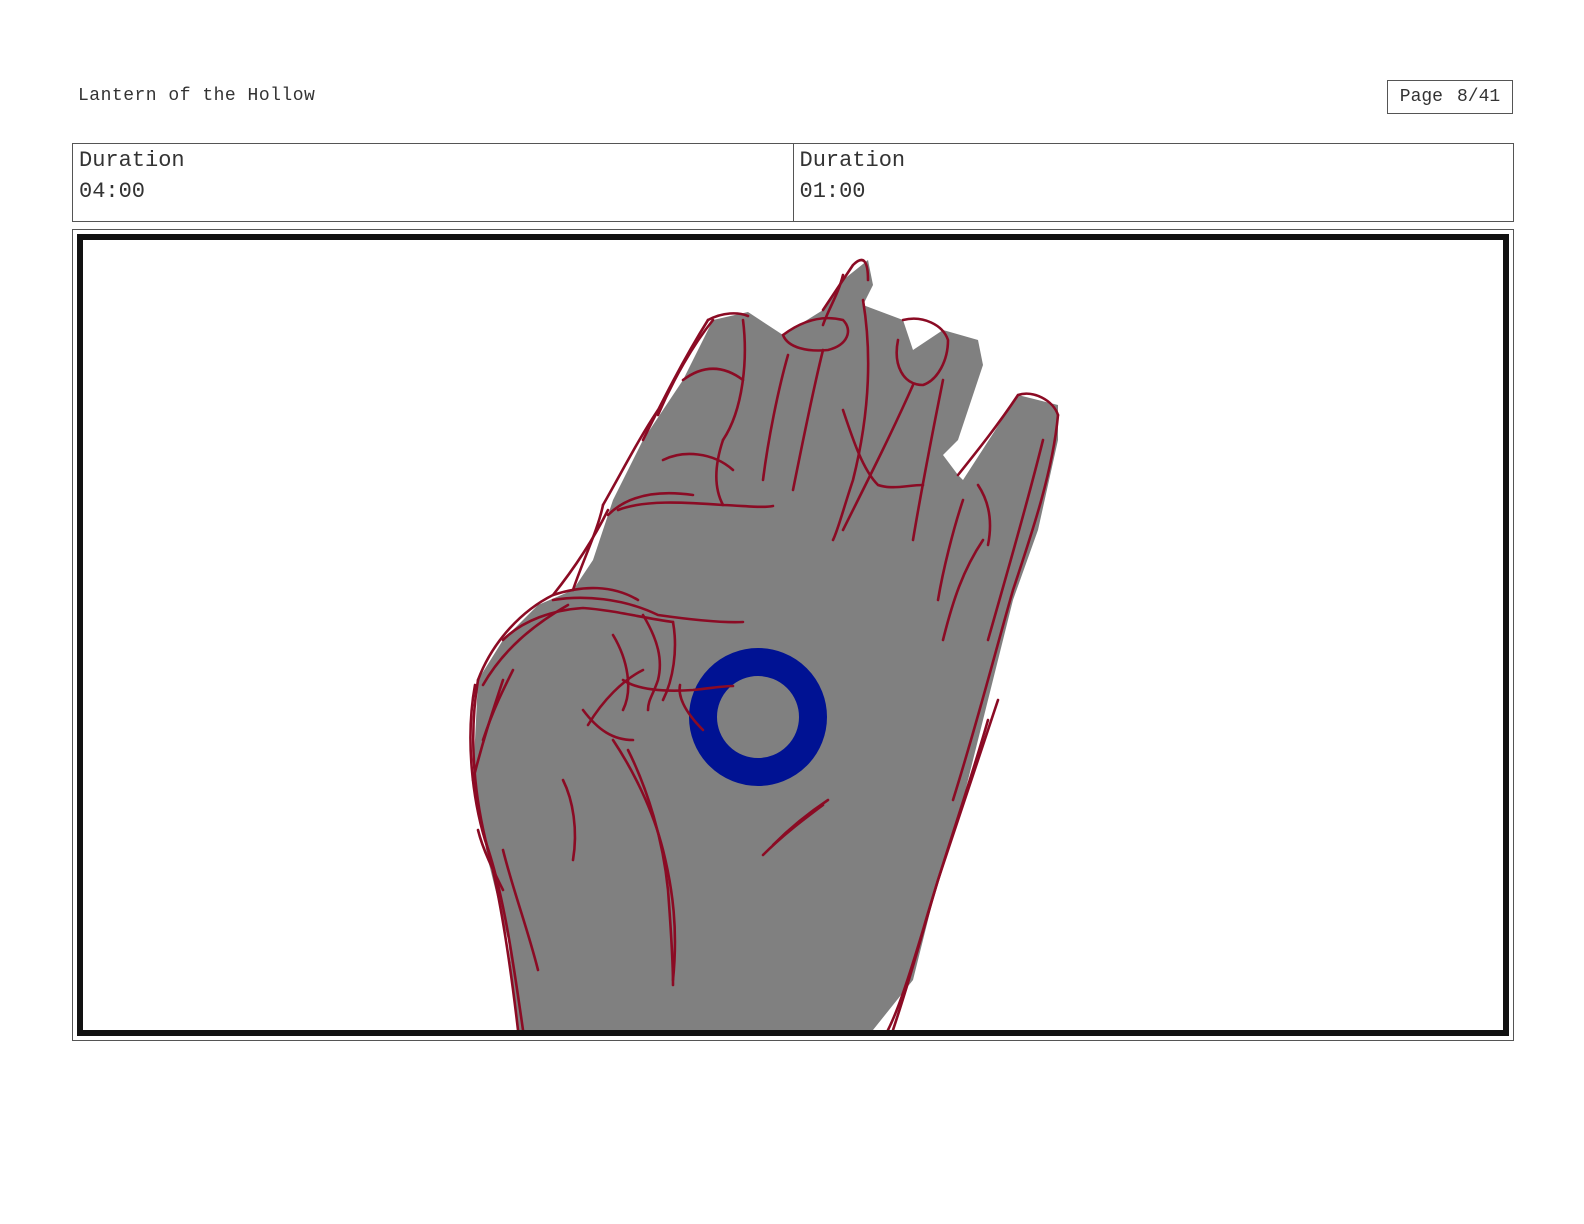 The height and width of the screenshot is (1224, 1584). What do you see at coordinates (1479, 97) in the screenshot?
I see `page-number: 8/41` at bounding box center [1479, 97].